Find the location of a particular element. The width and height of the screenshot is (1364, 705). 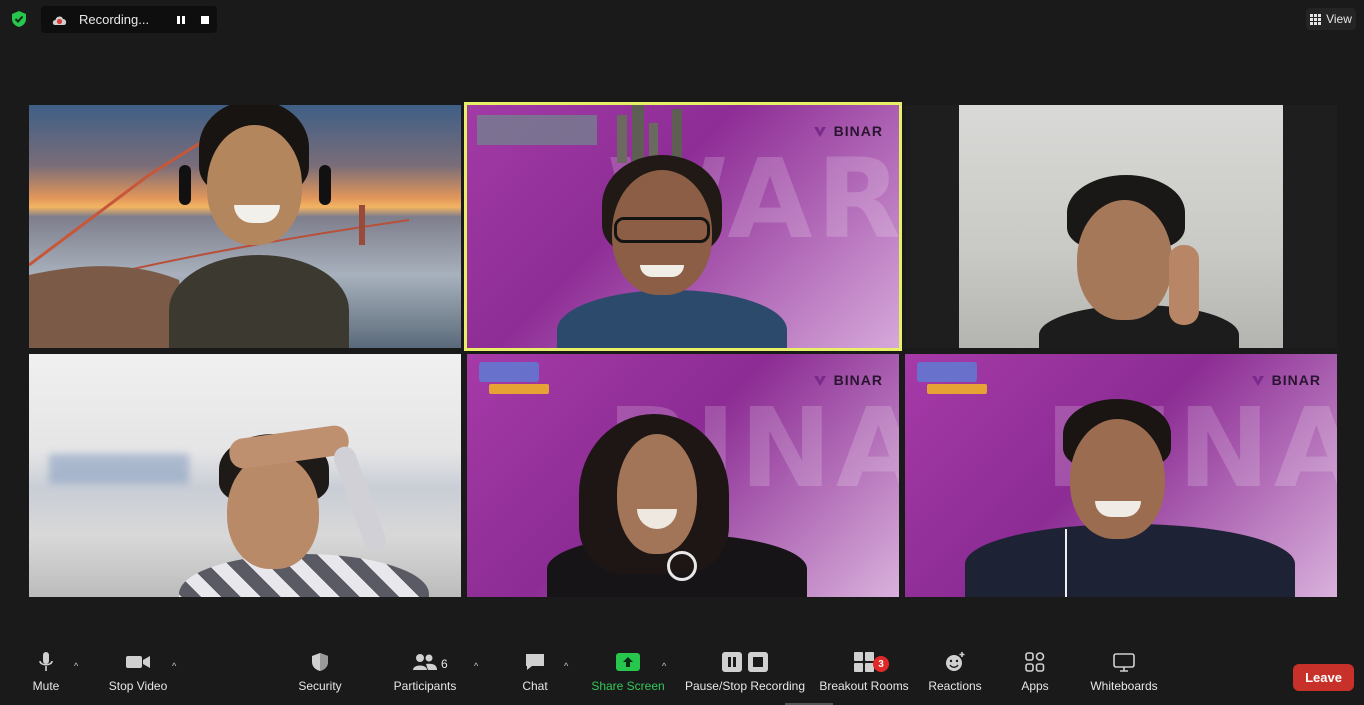

apps-label: Apps is located at coordinates (1035, 686).